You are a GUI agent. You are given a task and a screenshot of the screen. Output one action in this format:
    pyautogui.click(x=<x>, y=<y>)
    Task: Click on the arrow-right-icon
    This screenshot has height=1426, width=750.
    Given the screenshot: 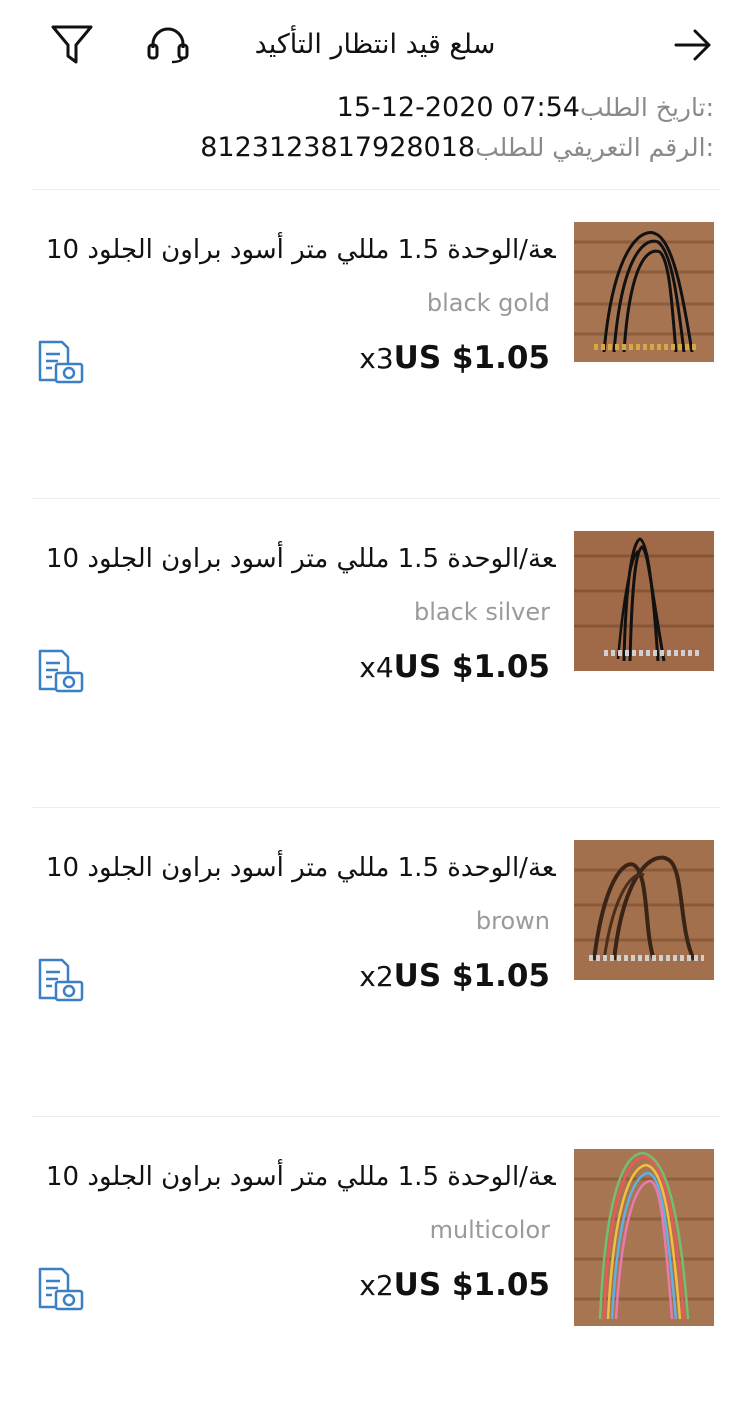 What is the action you would take?
    pyautogui.click(x=693, y=45)
    